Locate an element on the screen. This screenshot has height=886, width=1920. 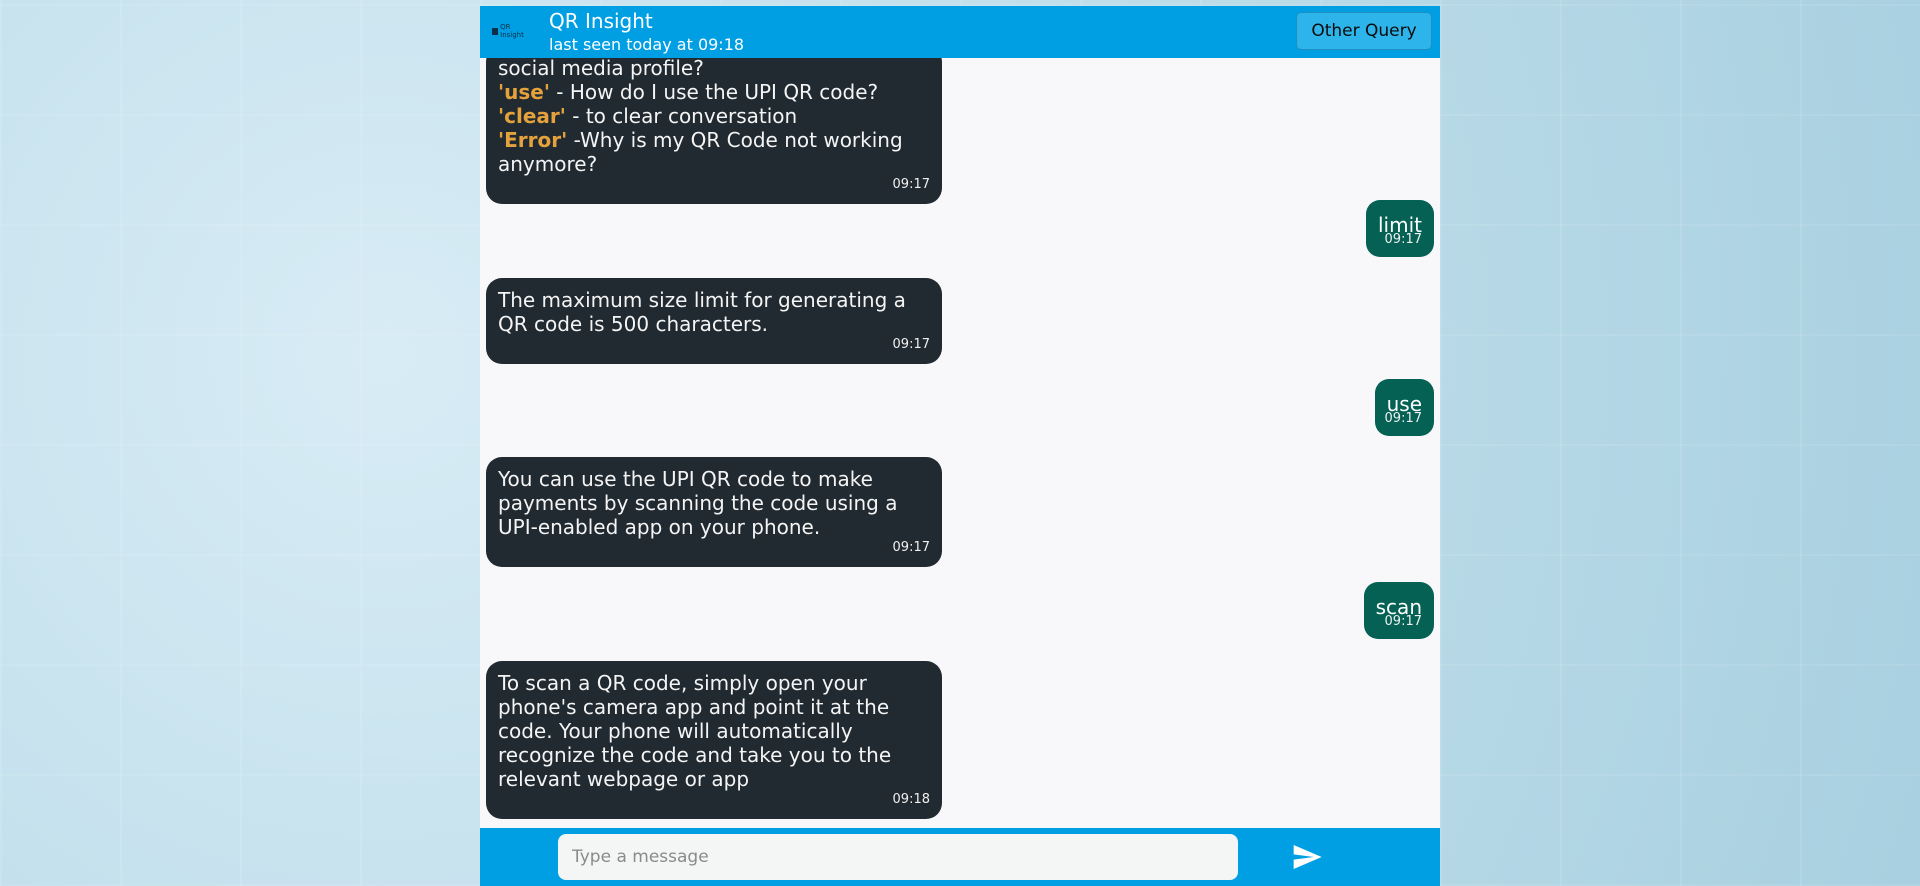
message-line-text: - How do I use the UPI QR code? is located at coordinates (714, 92).